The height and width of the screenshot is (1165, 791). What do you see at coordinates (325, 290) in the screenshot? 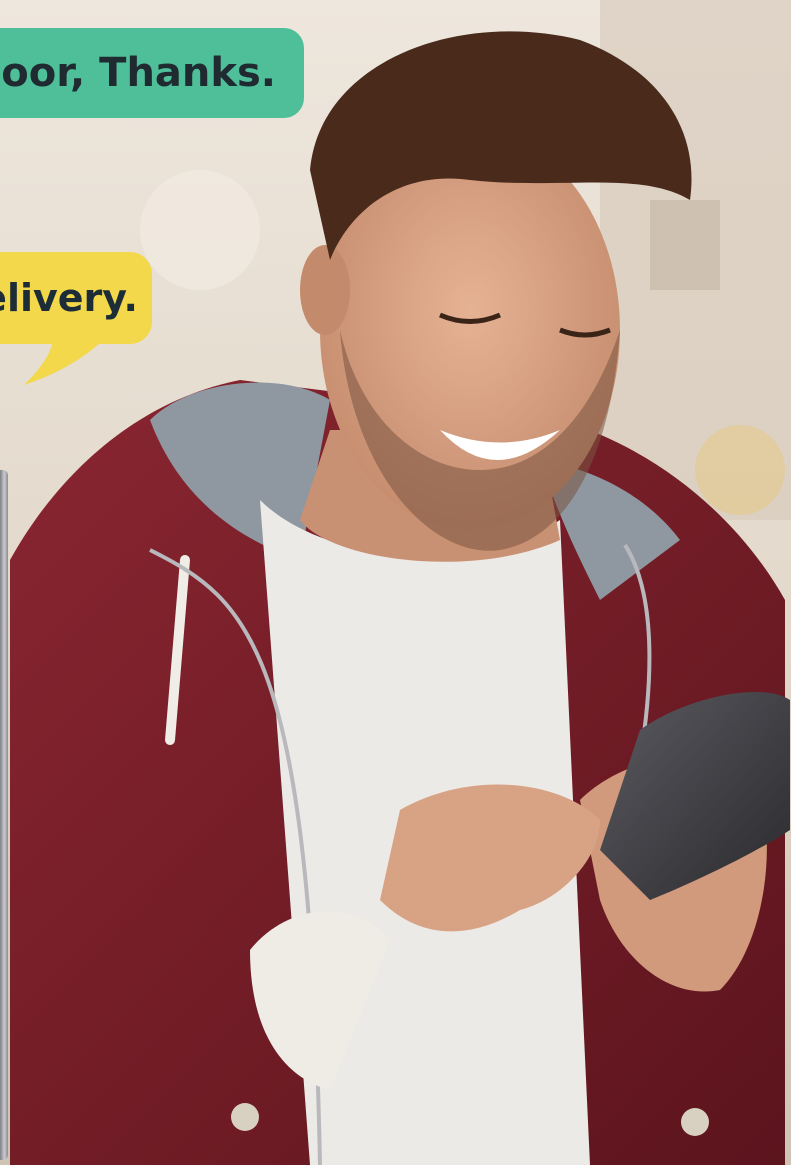
I see `ear` at bounding box center [325, 290].